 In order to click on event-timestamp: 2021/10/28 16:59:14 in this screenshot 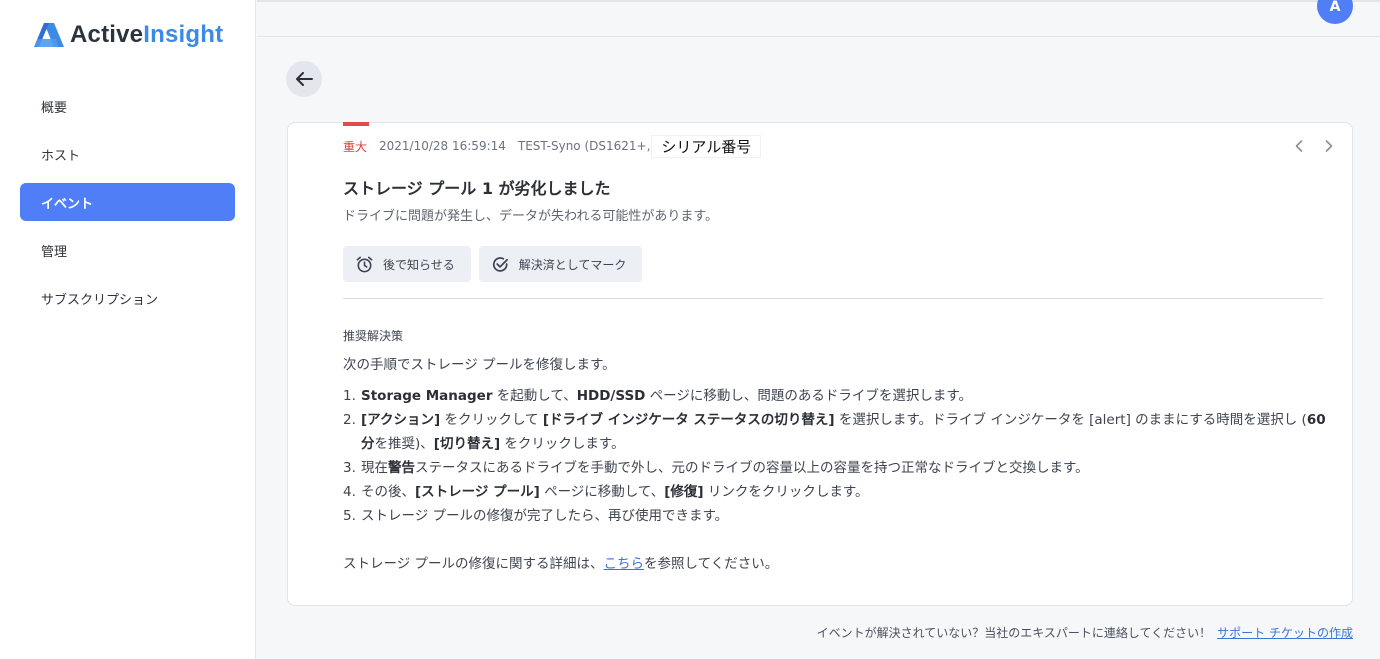, I will do `click(442, 146)`.